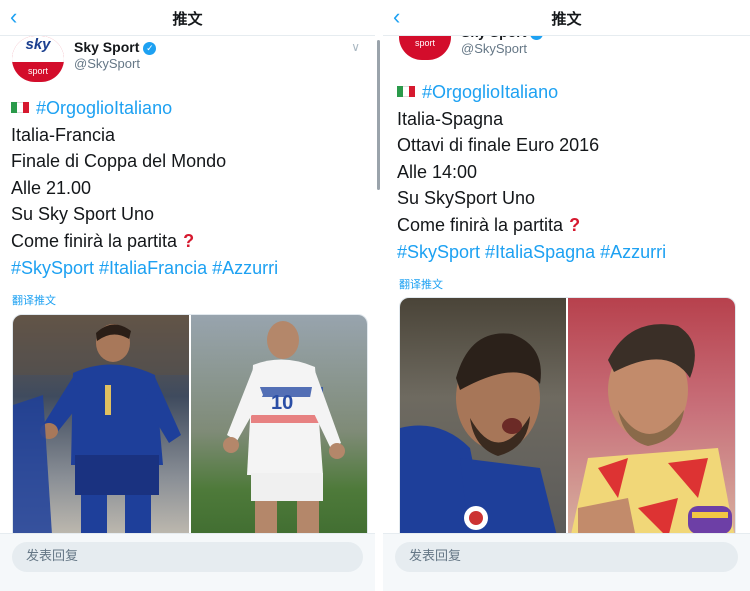  Describe the element at coordinates (498, 145) in the screenshot. I see `tweet-line: Ottavi di finale Euro 2016` at that location.